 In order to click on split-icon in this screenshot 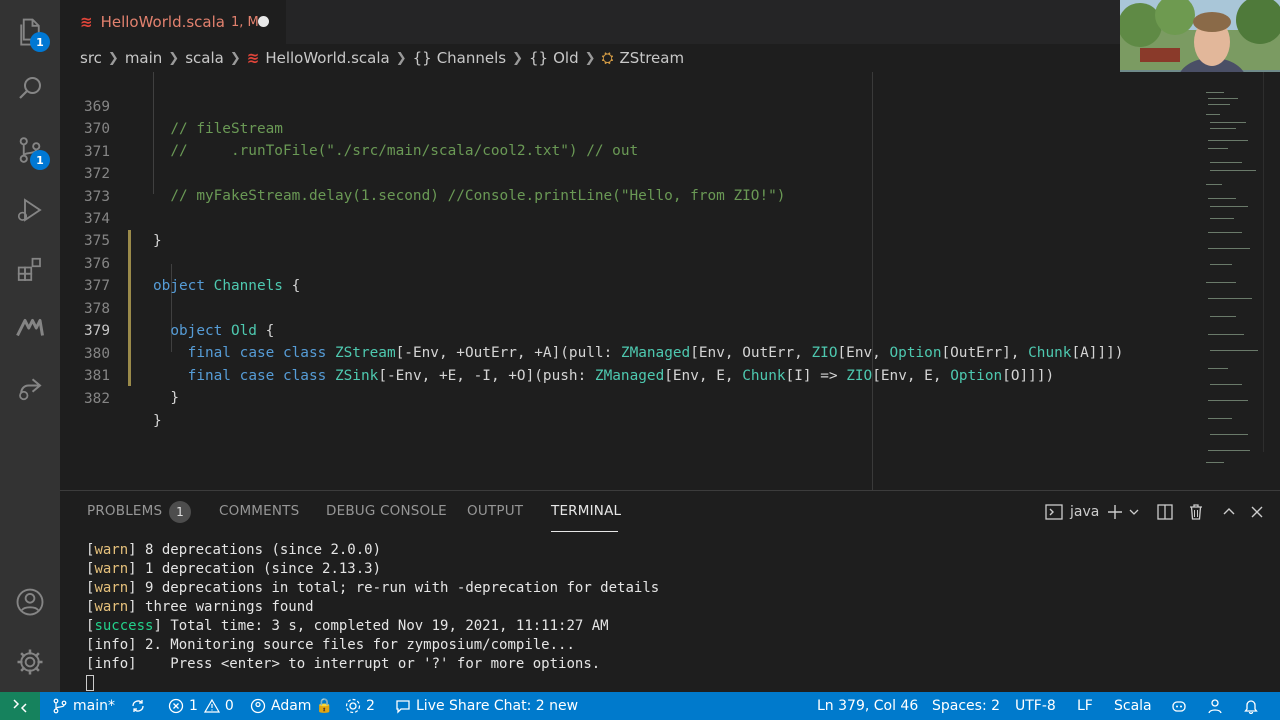, I will do `click(1165, 512)`.